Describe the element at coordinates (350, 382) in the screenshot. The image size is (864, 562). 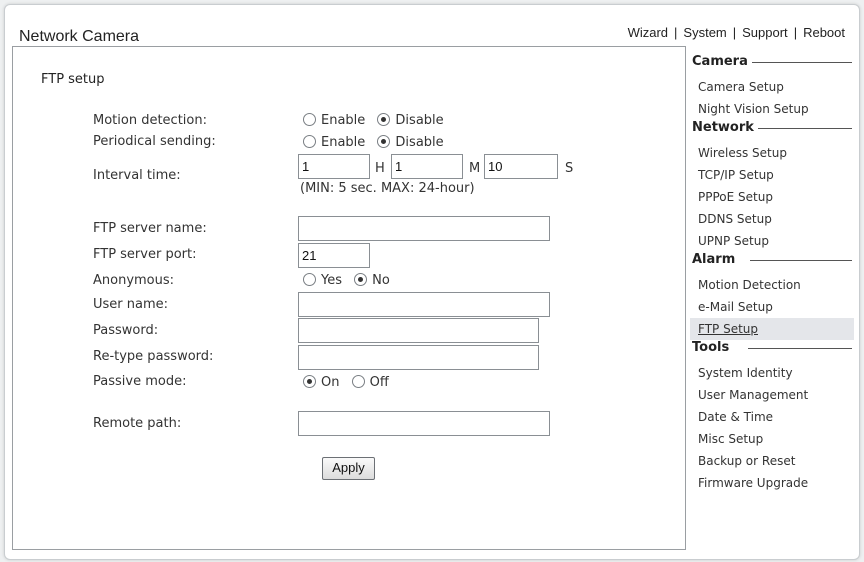
I see `passive-mode-radio-group: On Off` at that location.